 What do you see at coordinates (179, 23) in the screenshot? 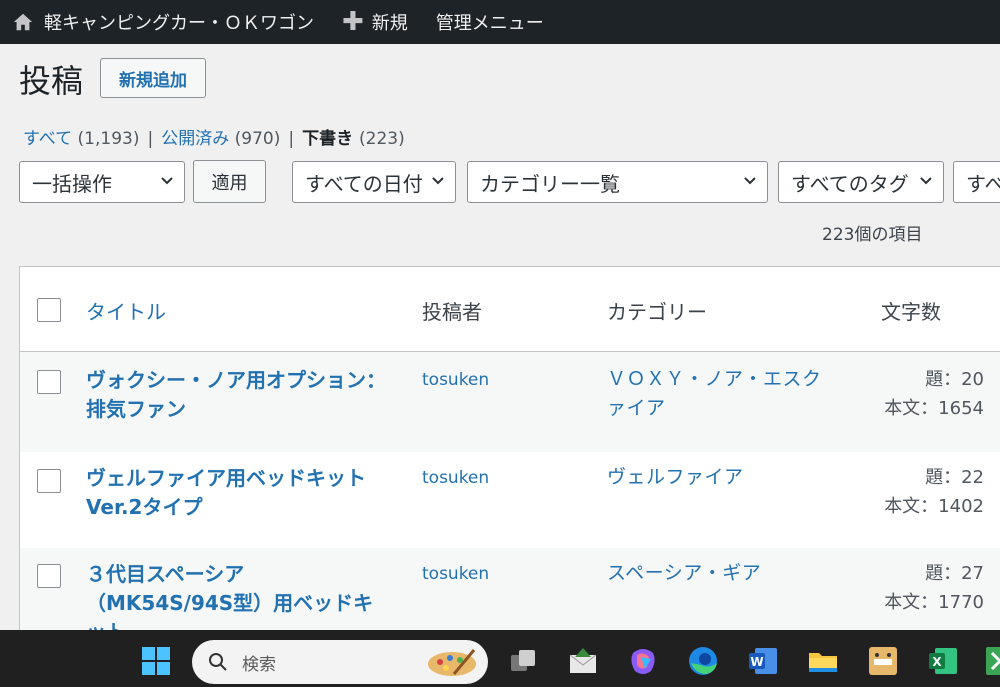
I see `site-name: 軽キャンピングカー・ＯＫワゴン` at bounding box center [179, 23].